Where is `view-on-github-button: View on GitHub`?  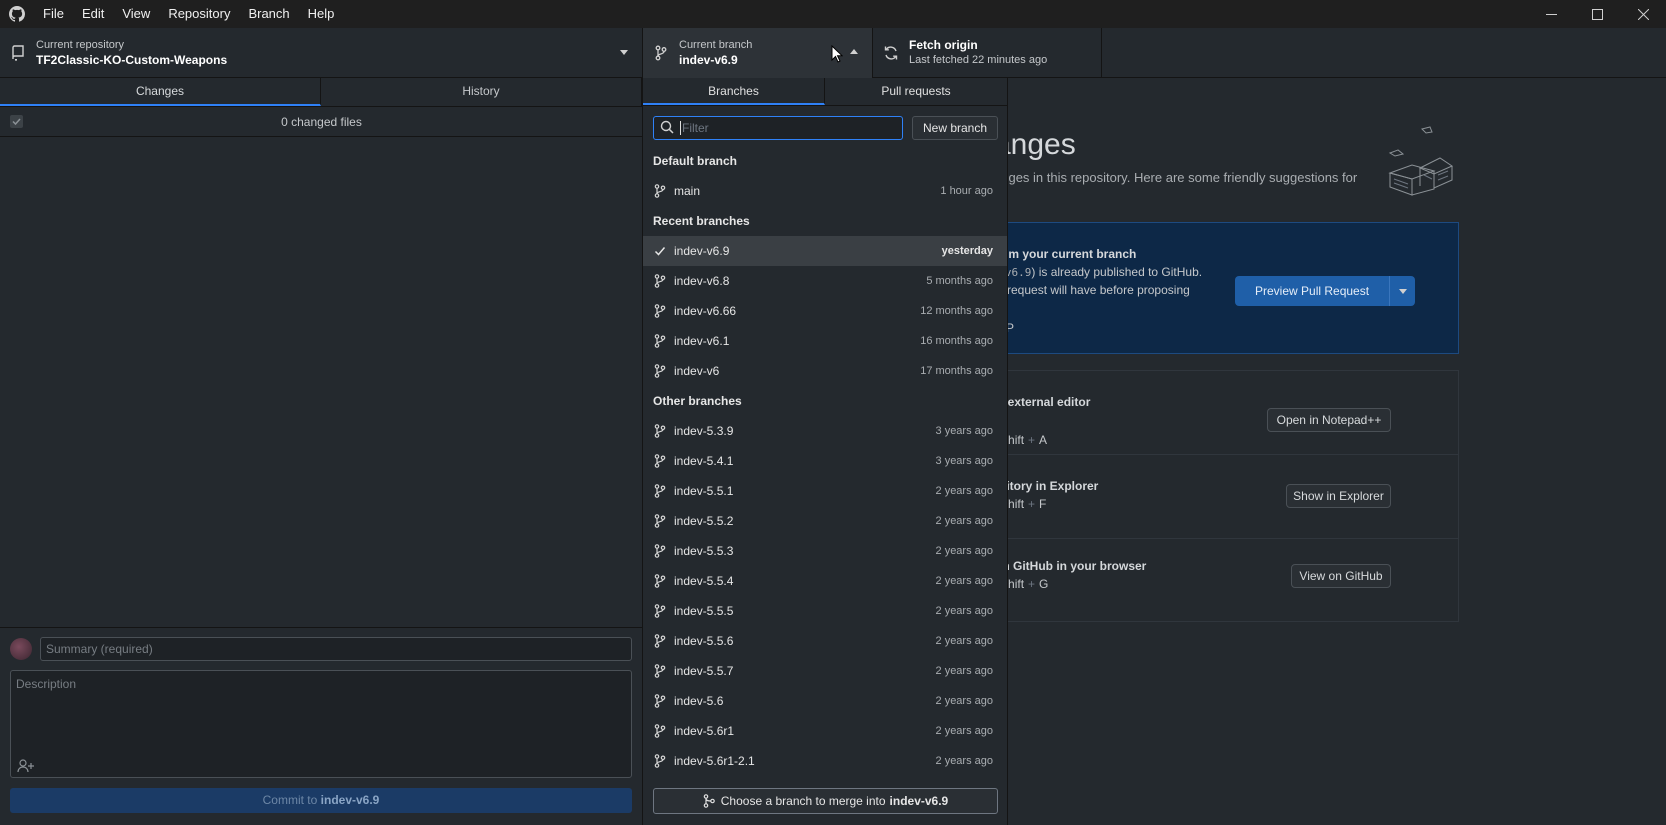 view-on-github-button: View on GitHub is located at coordinates (1341, 576).